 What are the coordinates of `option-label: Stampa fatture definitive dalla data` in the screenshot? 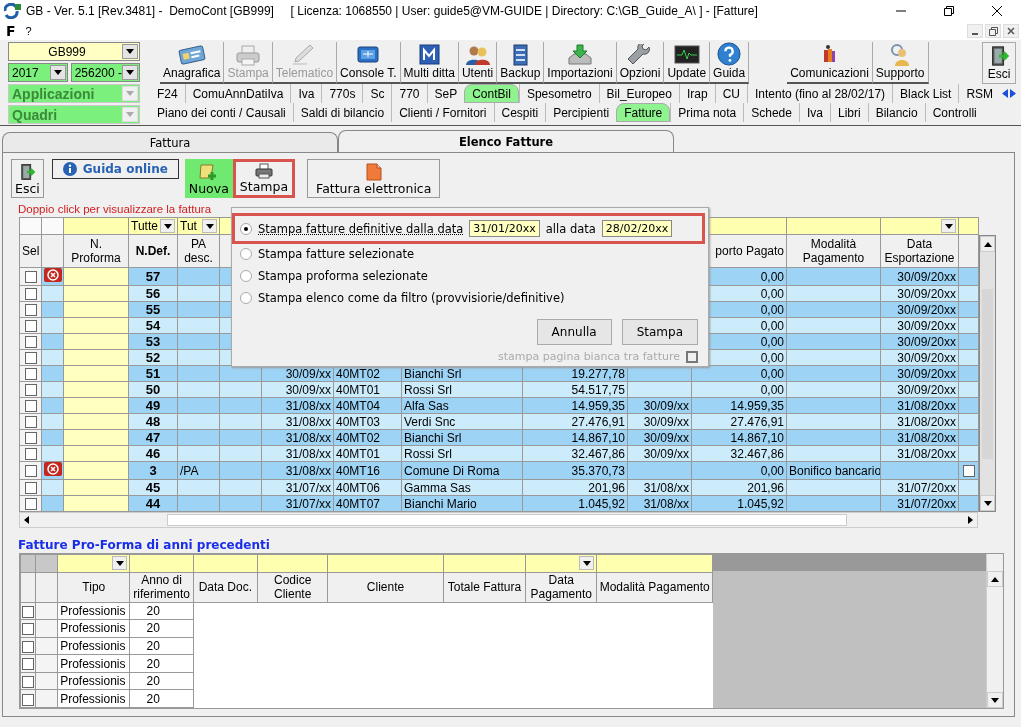 It's located at (361, 228).